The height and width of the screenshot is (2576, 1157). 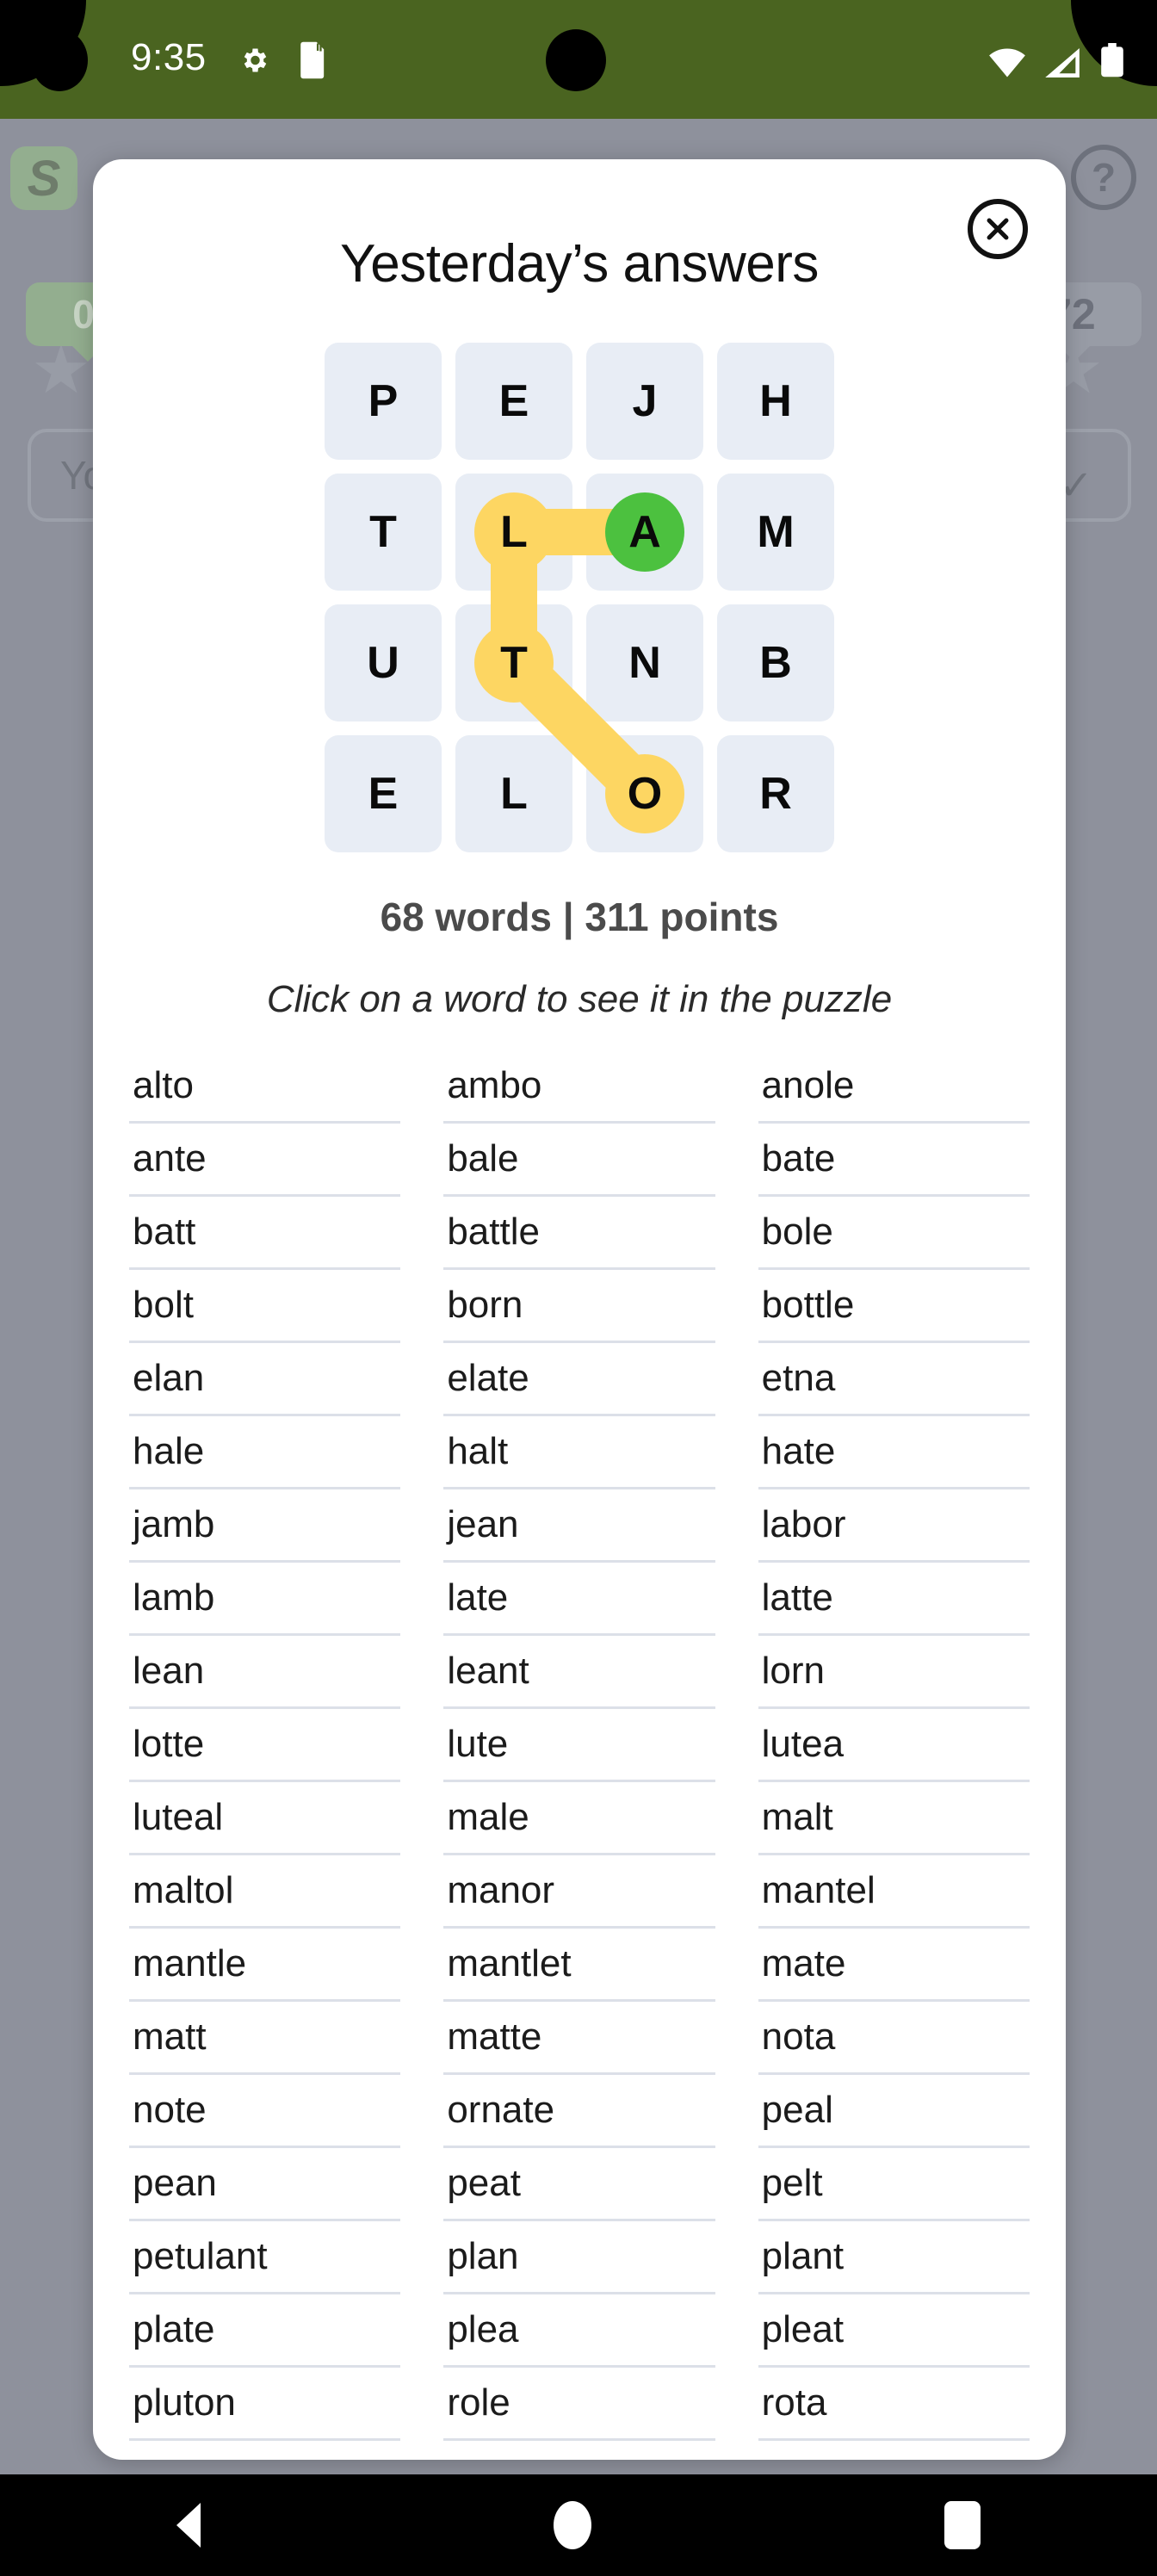 What do you see at coordinates (265, 1306) in the screenshot?
I see `word-item: bolt` at bounding box center [265, 1306].